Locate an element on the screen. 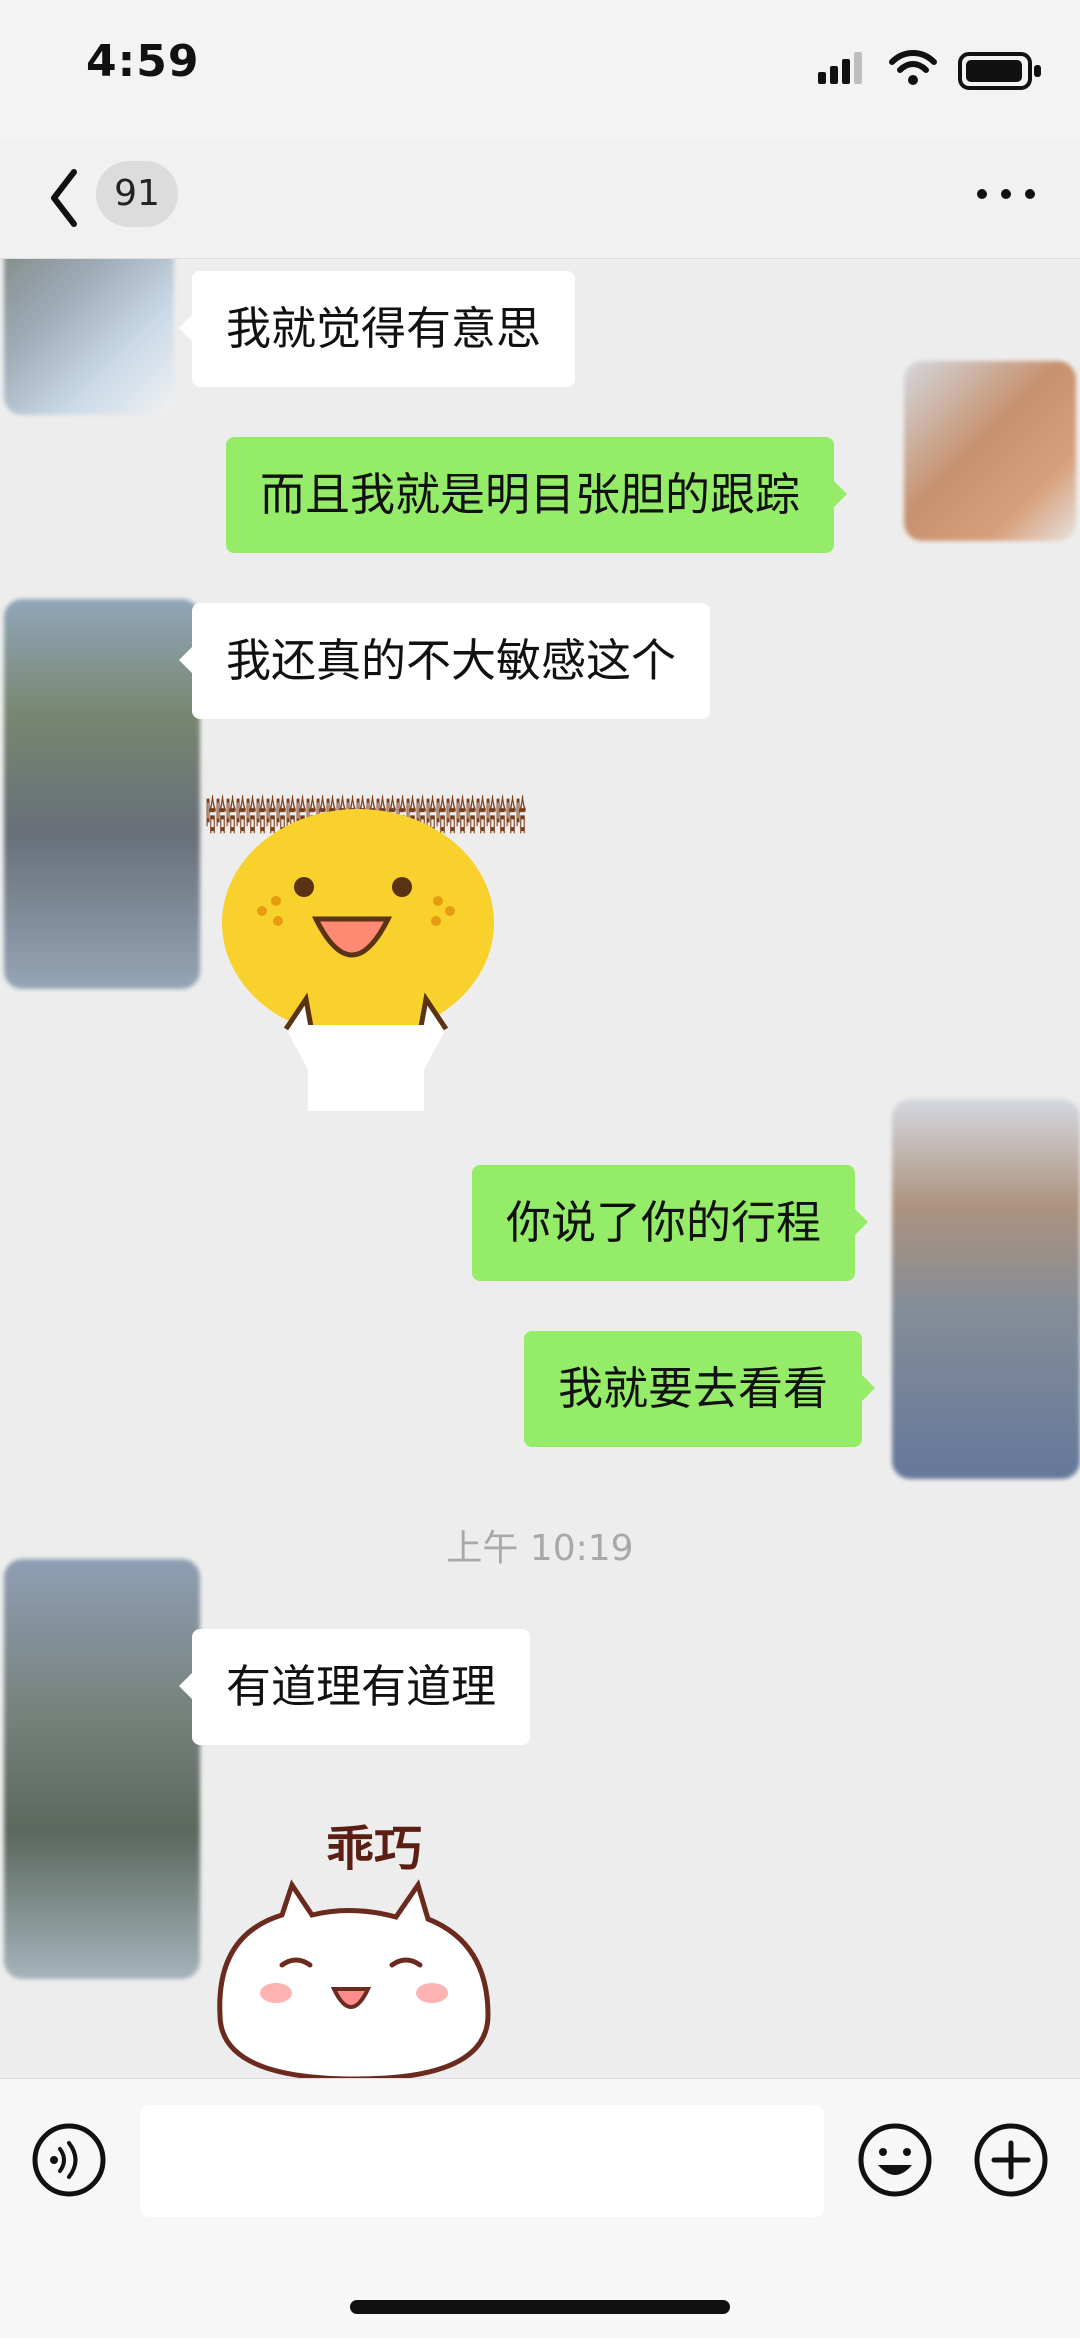 The image size is (1080, 2338). signal-icon is located at coordinates (840, 68).